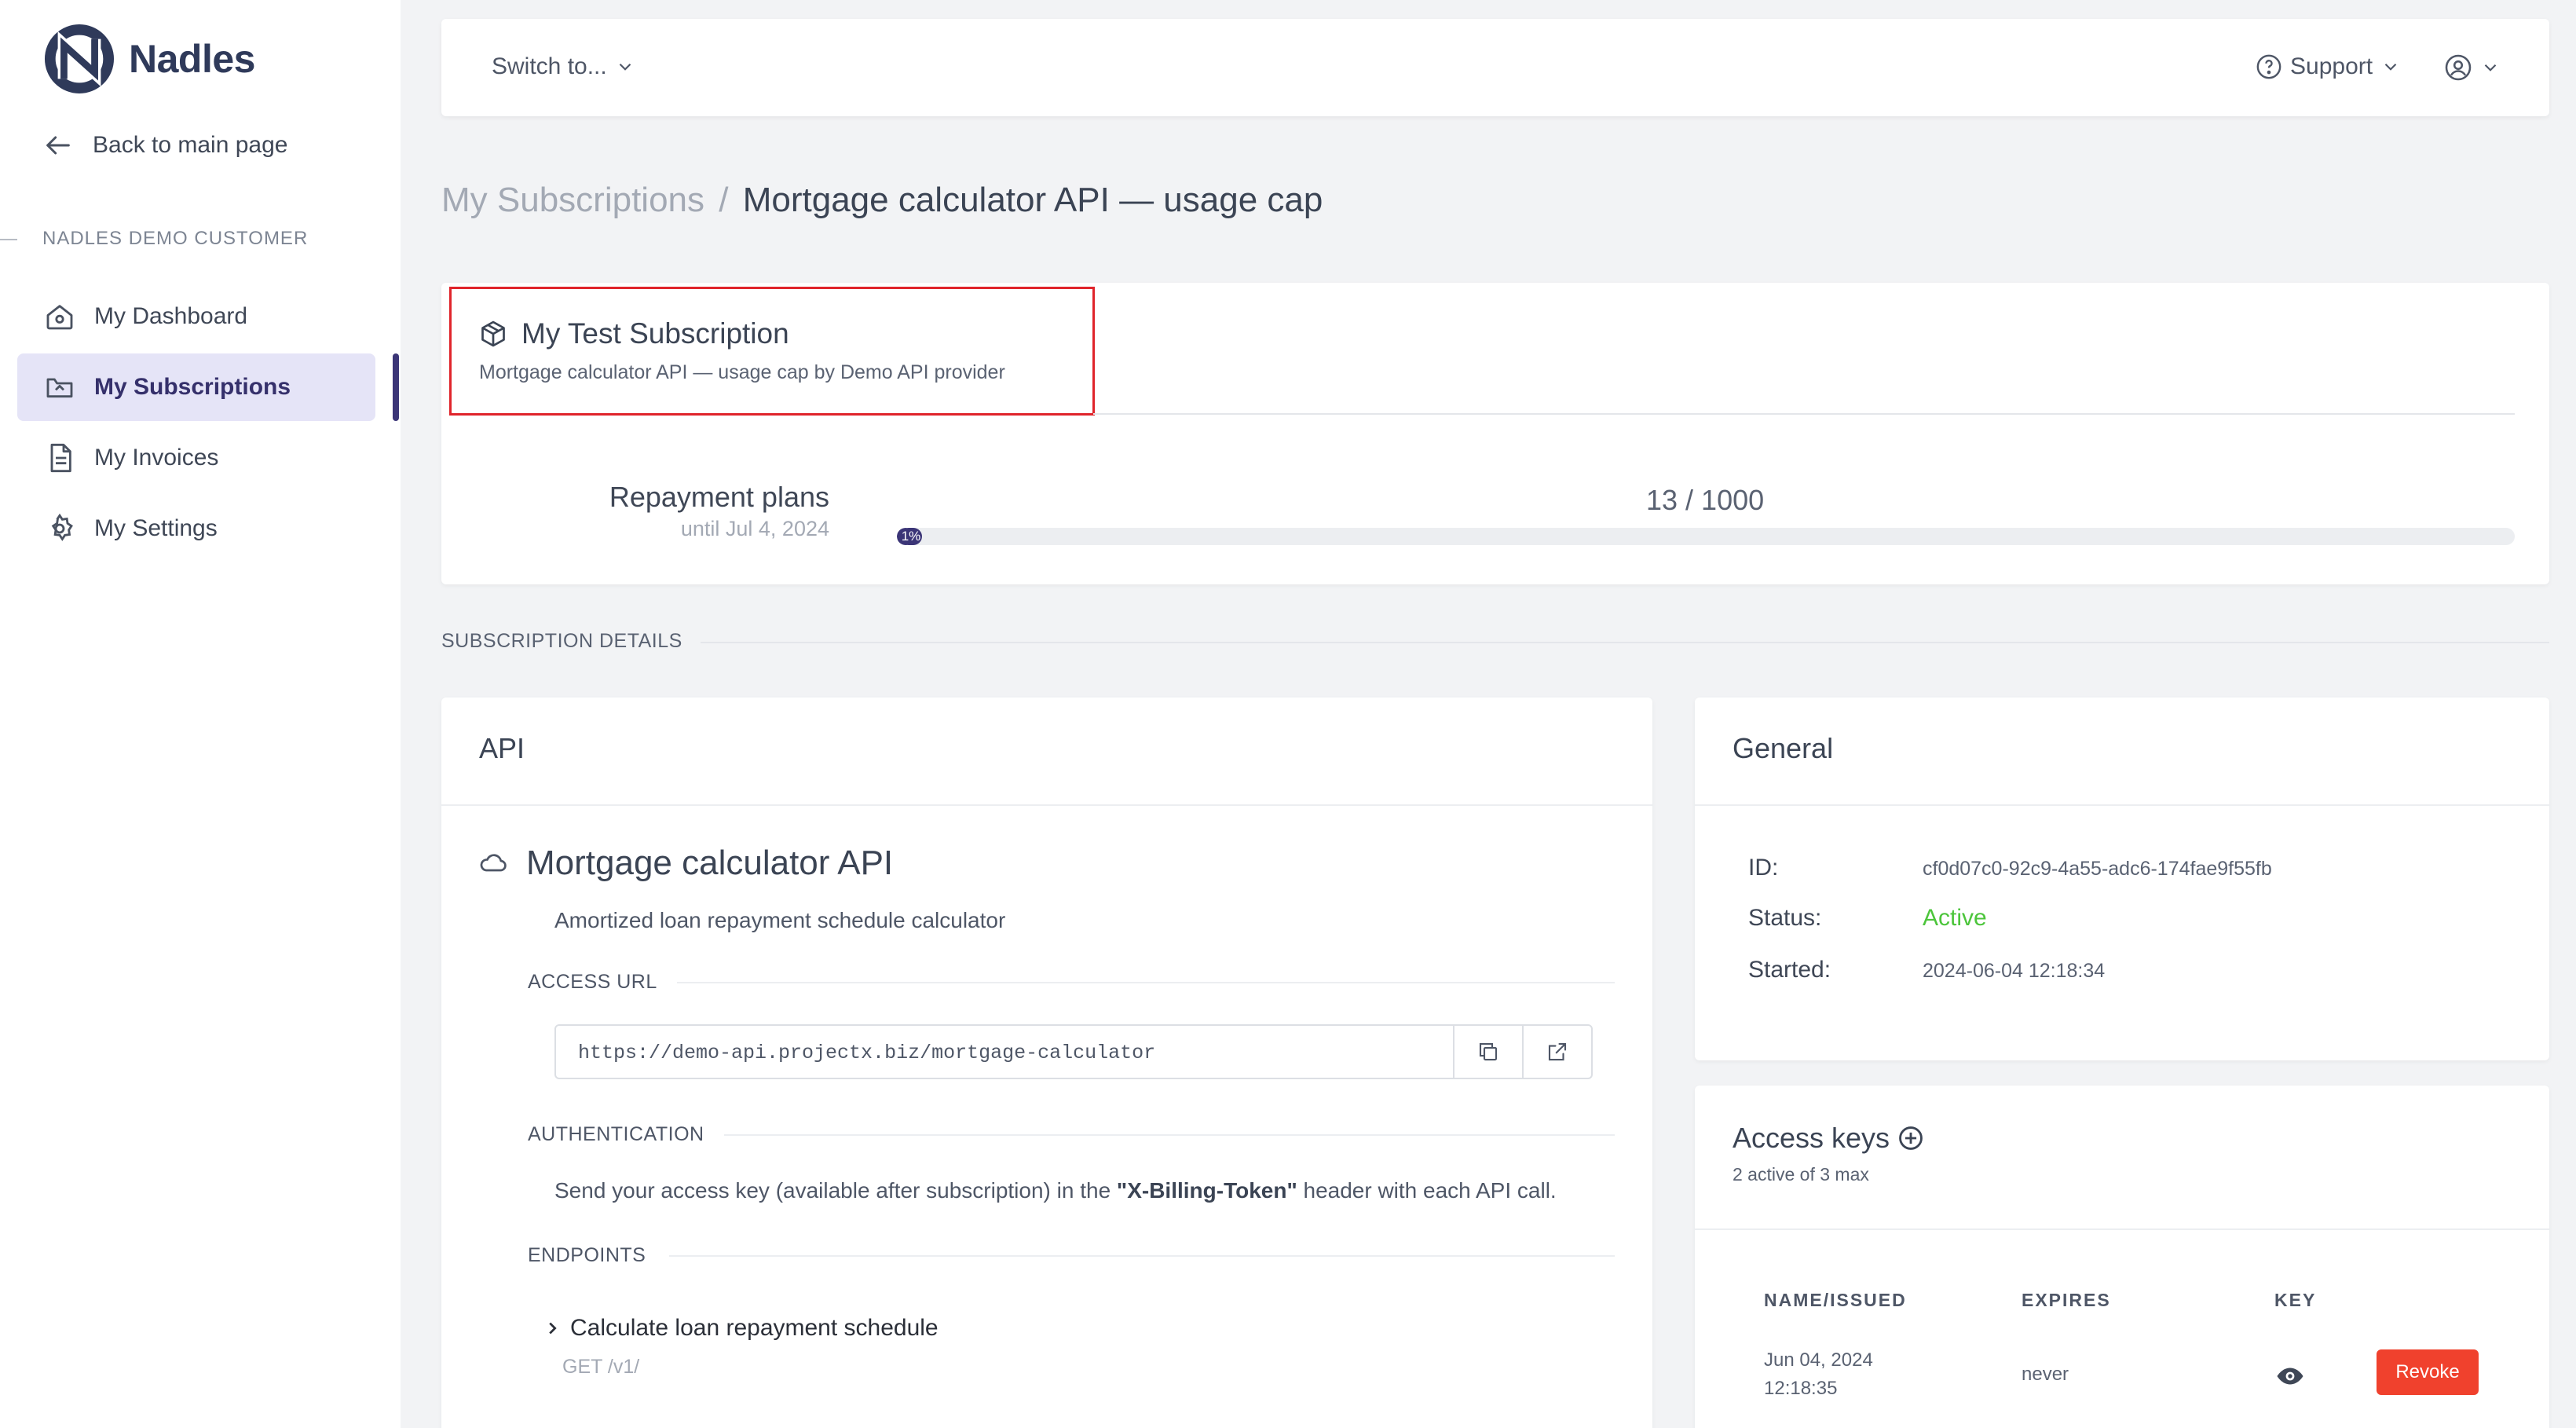 This screenshot has width=2576, height=1428. What do you see at coordinates (755, 528) in the screenshot?
I see `usage-until: until Jul 4, 2024` at bounding box center [755, 528].